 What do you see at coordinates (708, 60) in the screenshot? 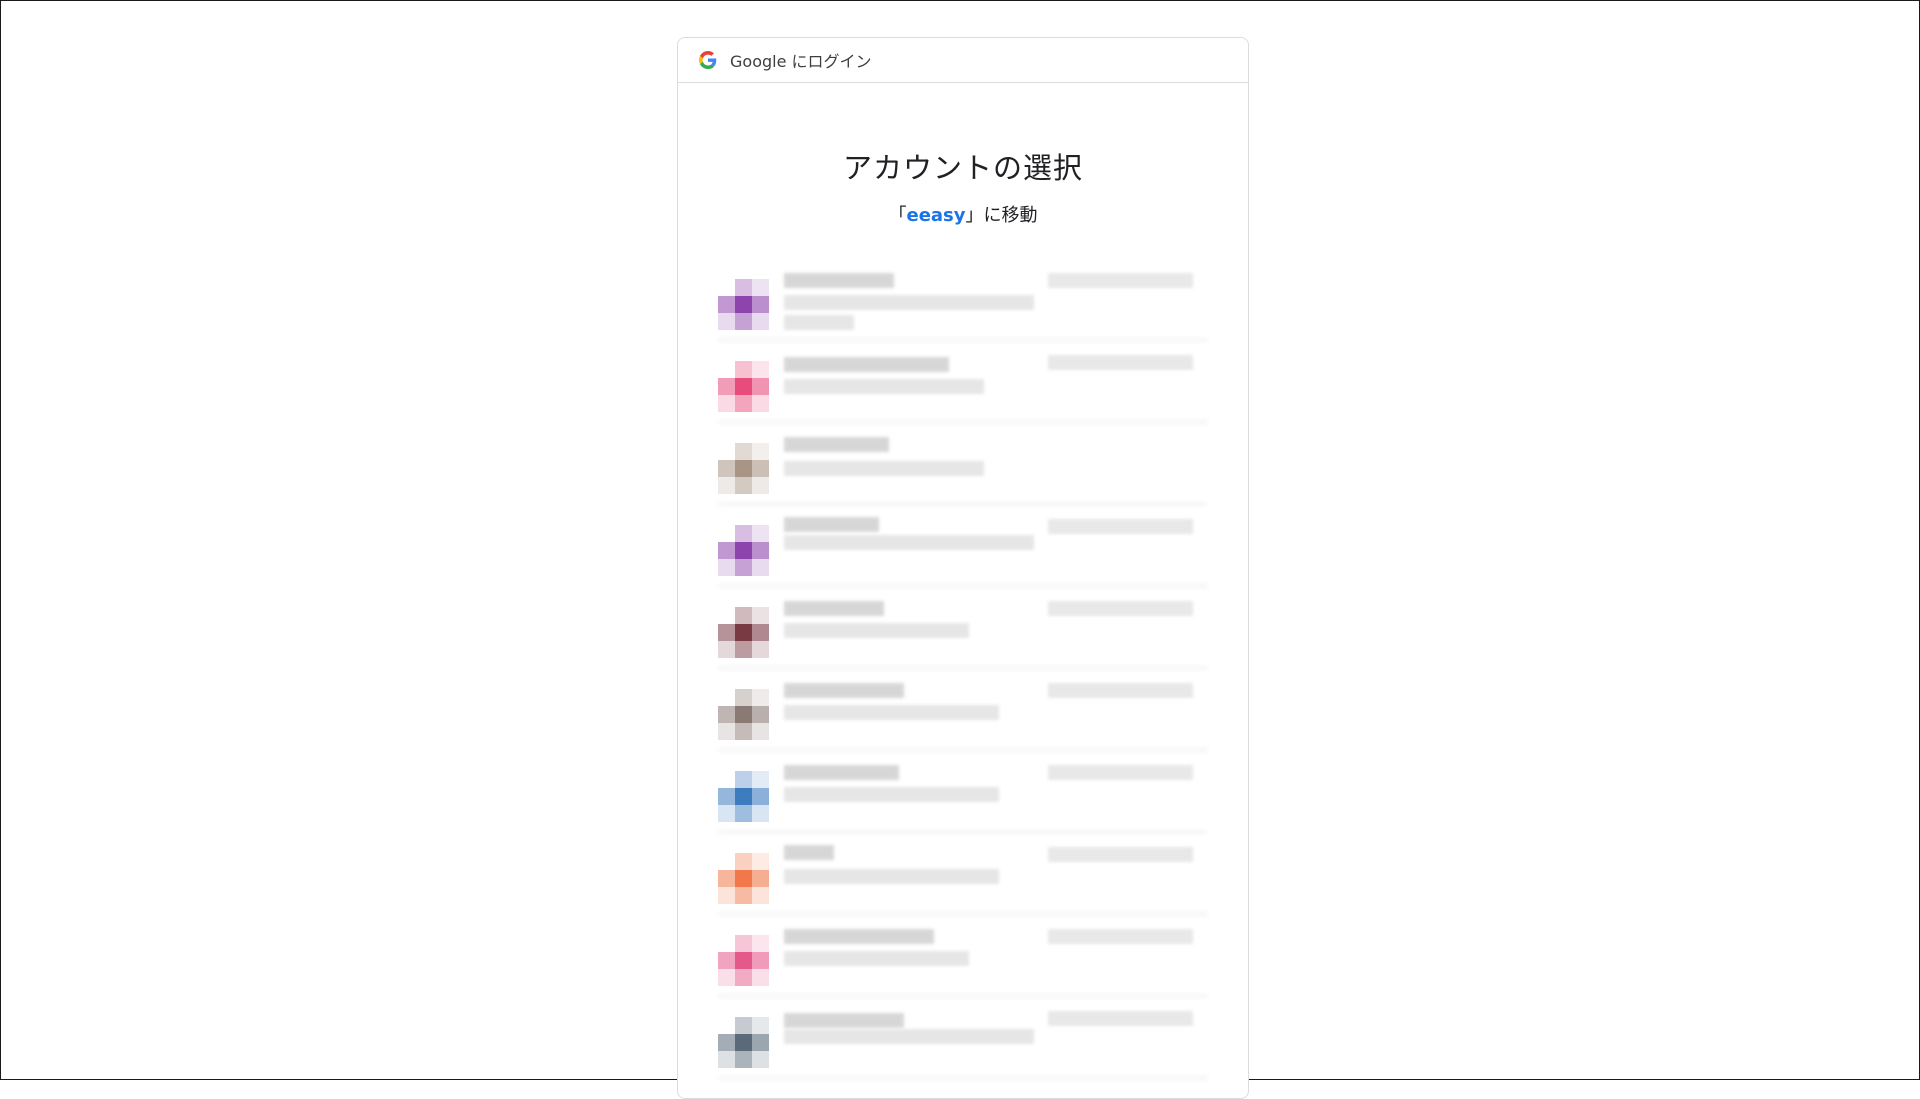
I see `google-logo-icon` at bounding box center [708, 60].